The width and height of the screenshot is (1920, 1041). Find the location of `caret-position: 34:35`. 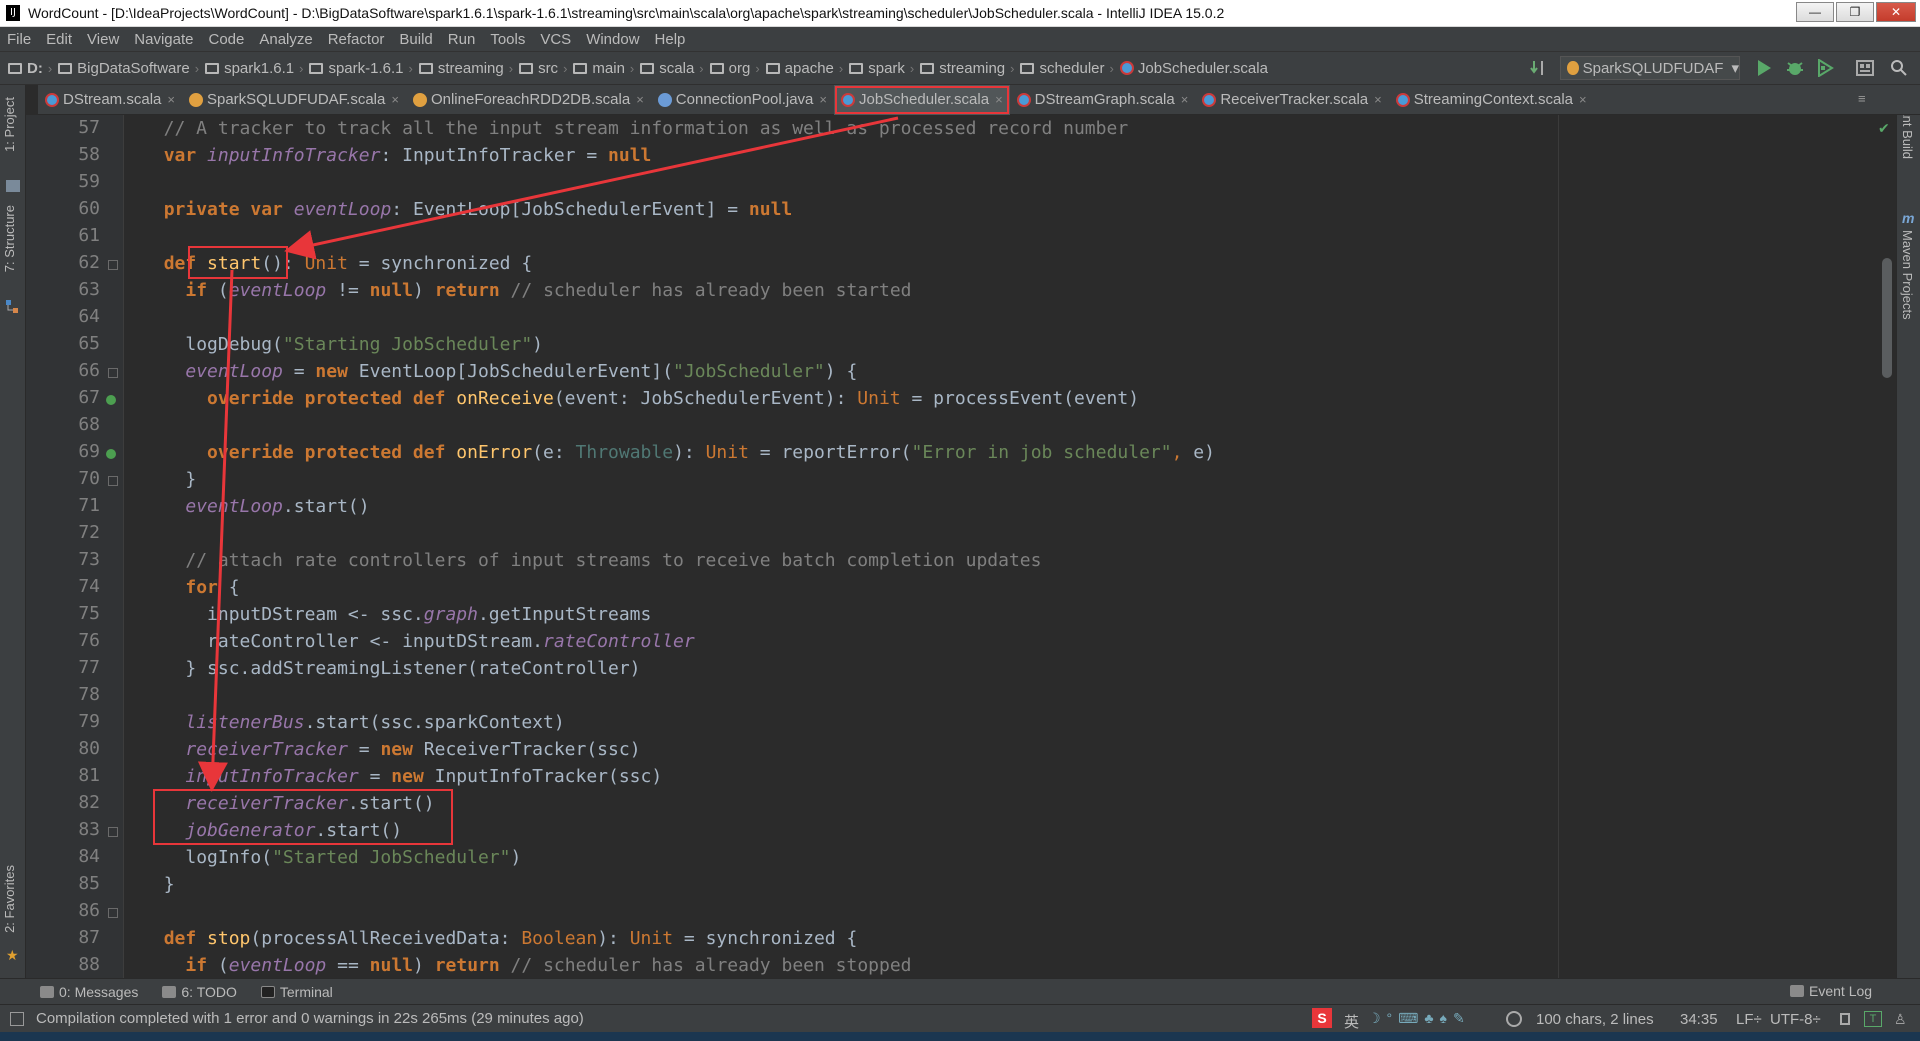

caret-position: 34:35 is located at coordinates (1699, 1019).